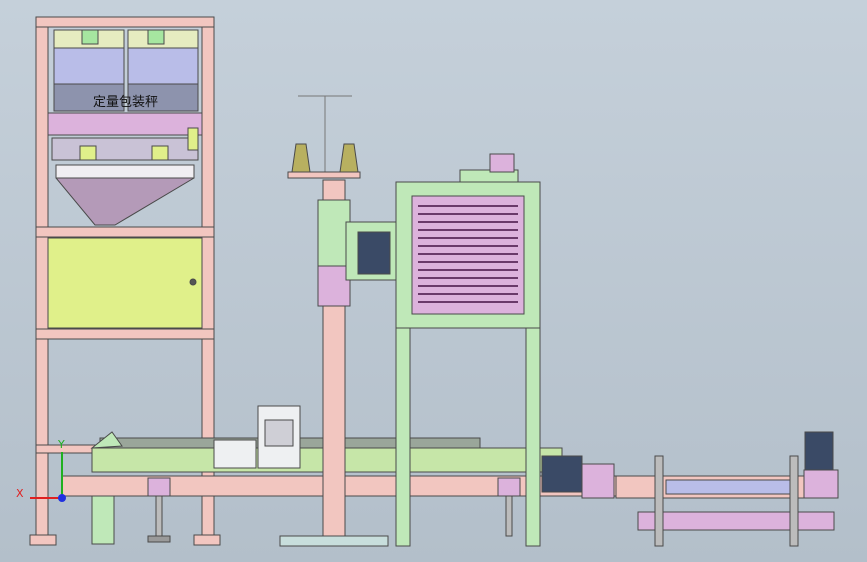 The image size is (867, 562). Describe the element at coordinates (374, 253) in the screenshot. I see `column-motor` at that location.